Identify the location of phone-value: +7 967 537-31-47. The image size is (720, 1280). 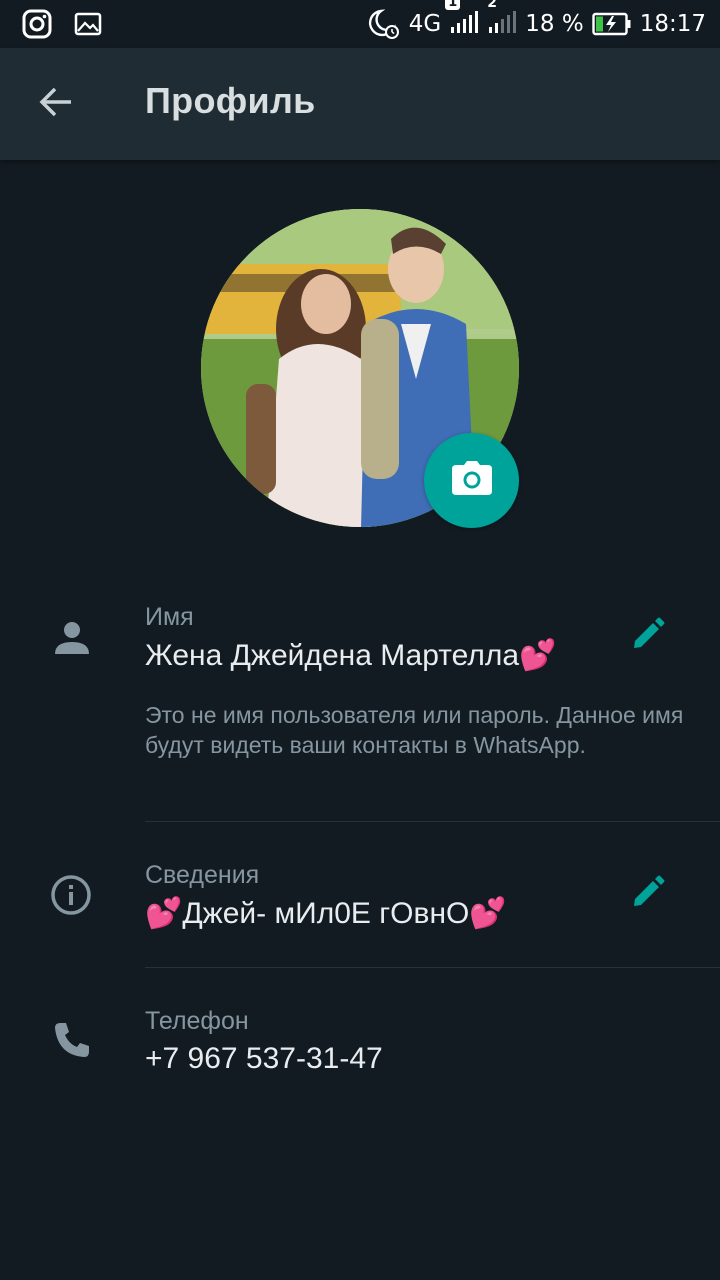
(264, 1058).